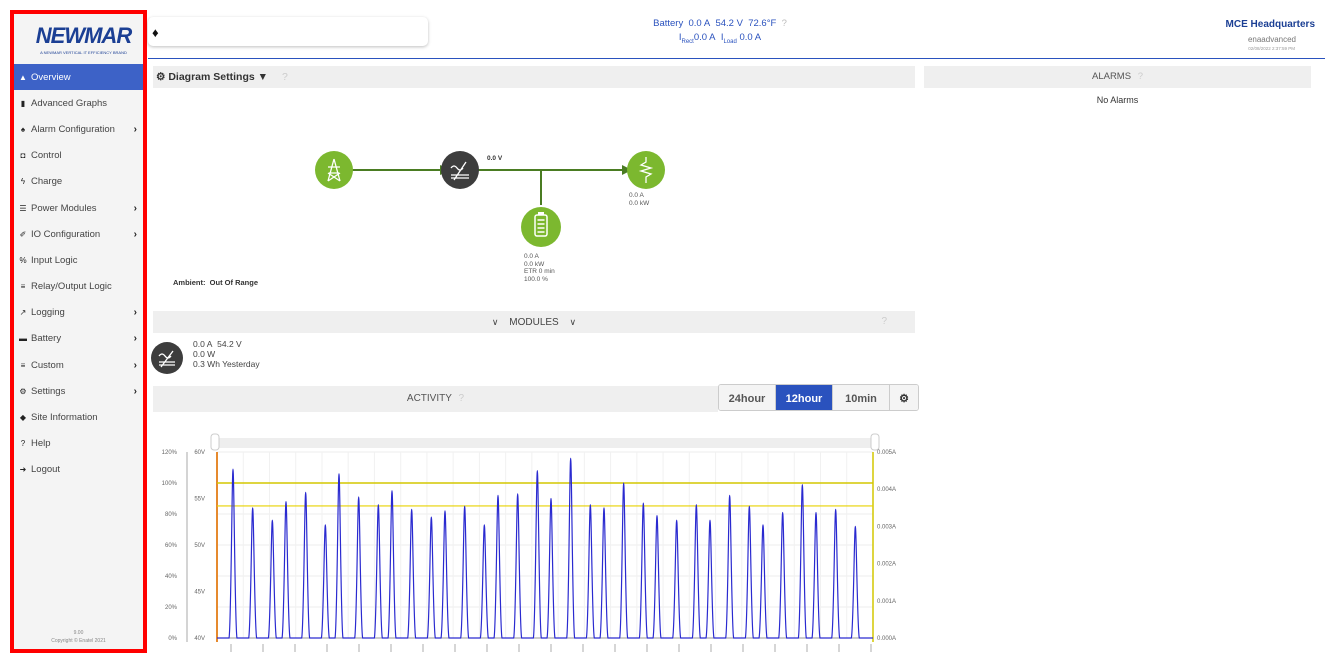  I want to click on sidebar-item-label: Alarm Configuration, so click(73, 129).